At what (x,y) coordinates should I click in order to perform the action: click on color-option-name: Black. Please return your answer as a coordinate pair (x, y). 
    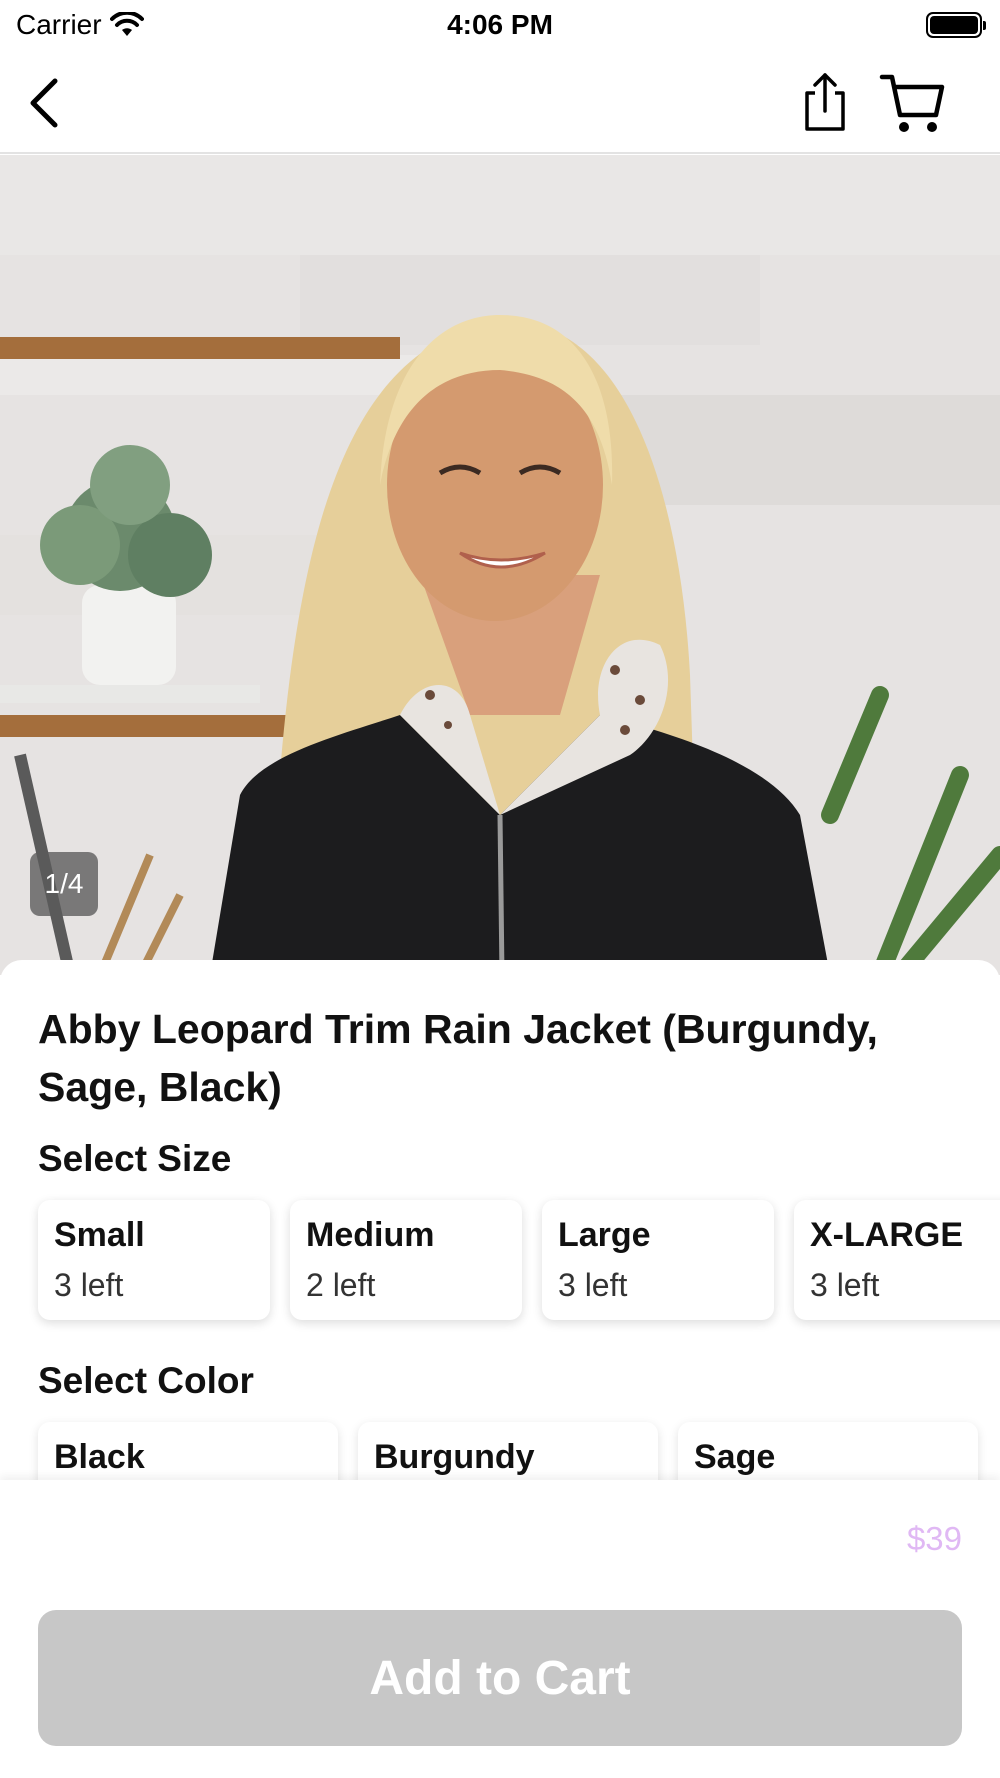
    Looking at the image, I should click on (99, 1457).